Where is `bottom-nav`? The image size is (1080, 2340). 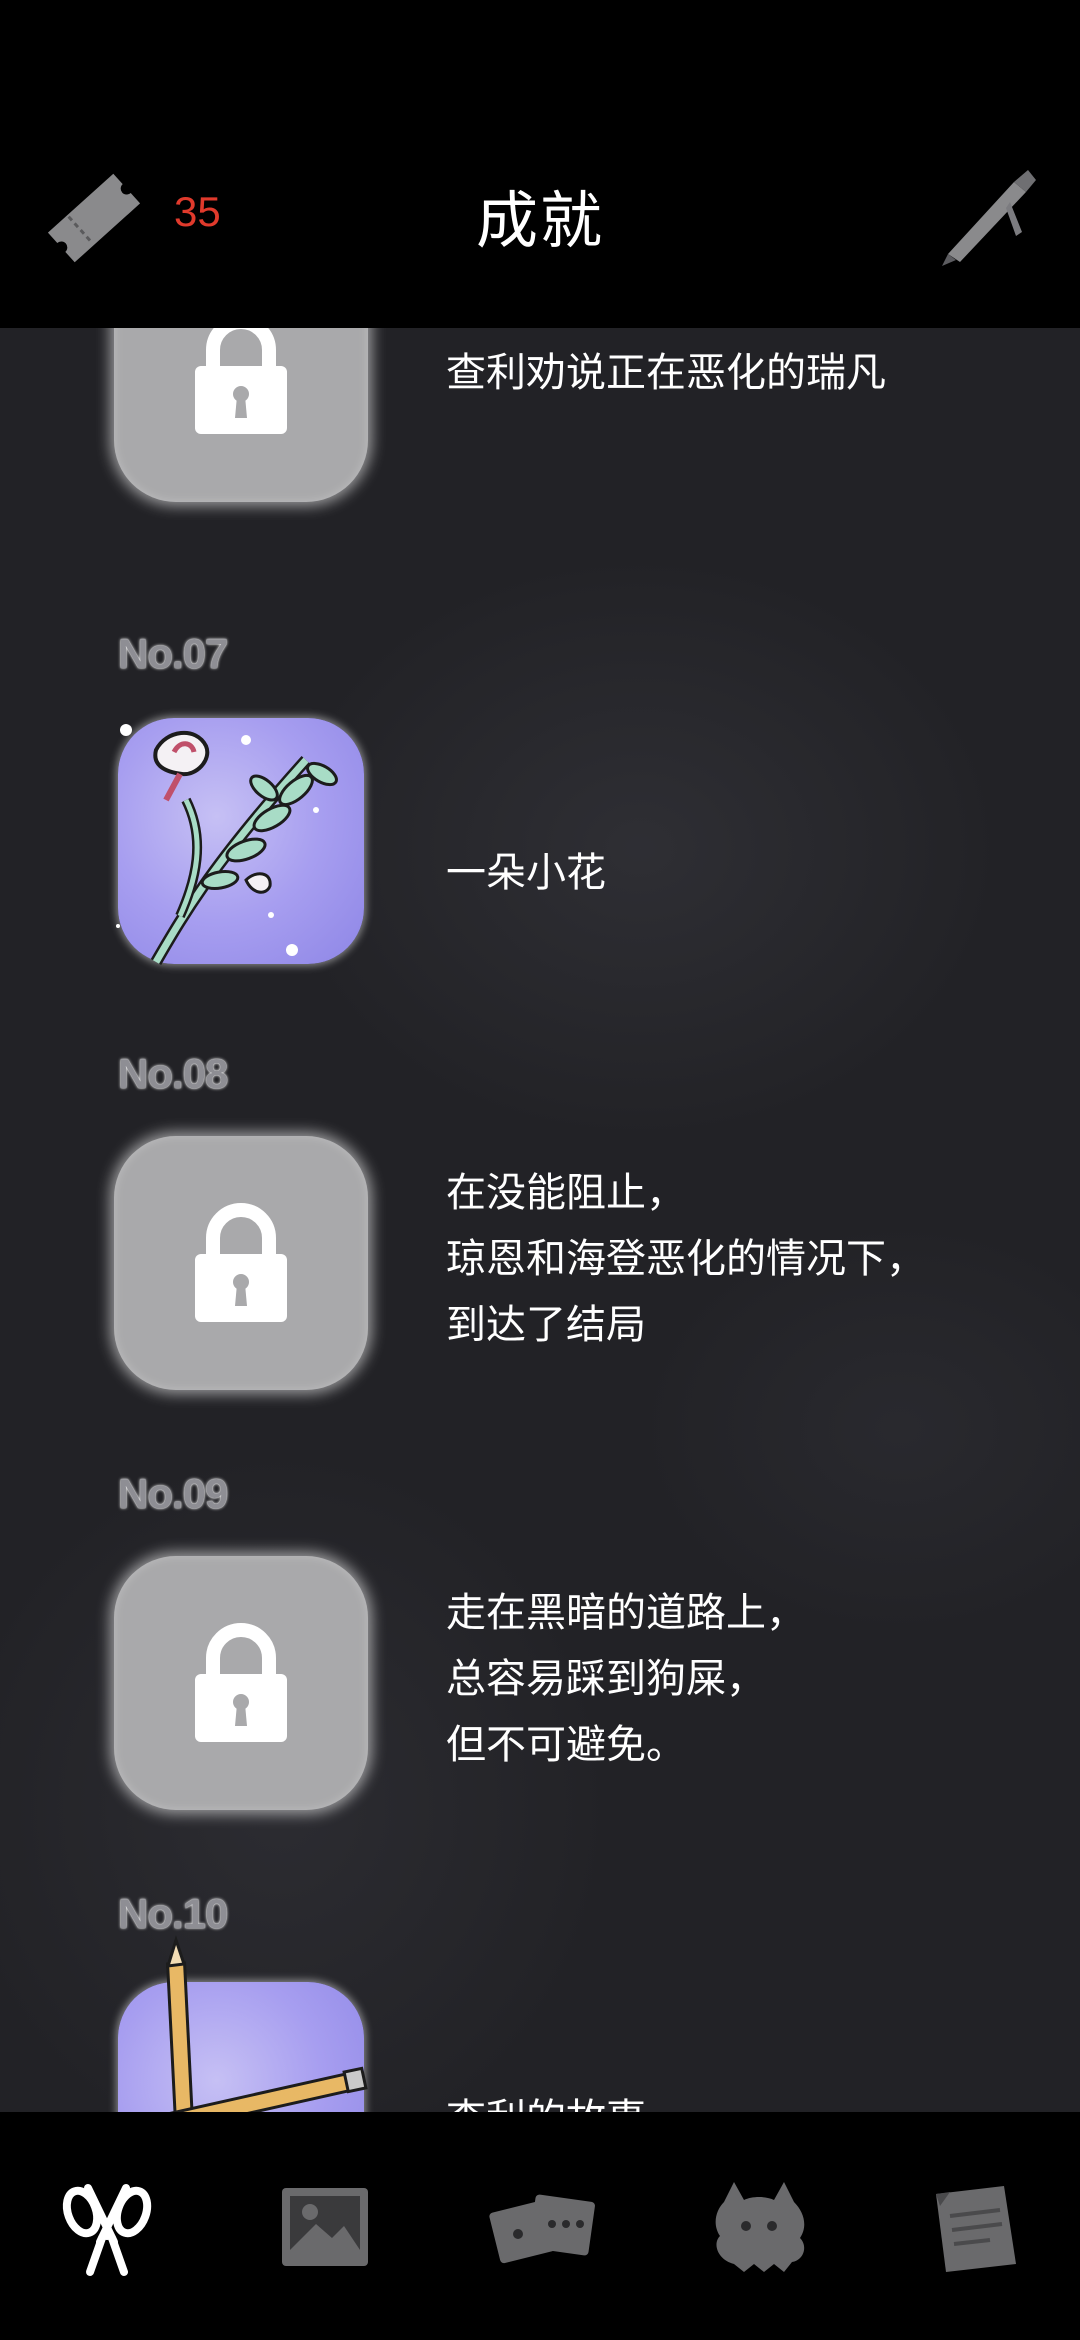 bottom-nav is located at coordinates (540, 2226).